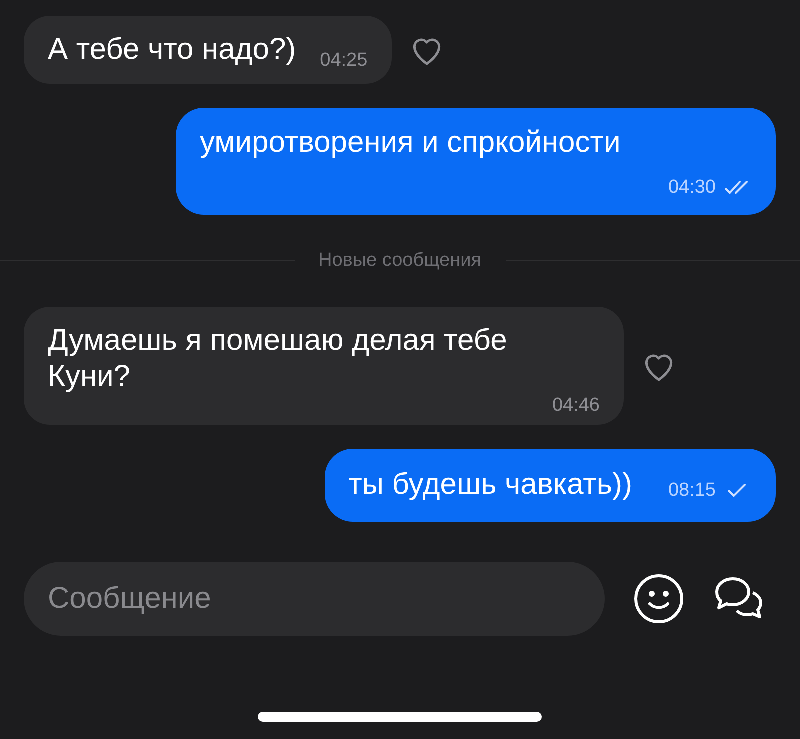 Image resolution: width=800 pixels, height=739 pixels. What do you see at coordinates (344, 61) in the screenshot?
I see `message-time: 04:25` at bounding box center [344, 61].